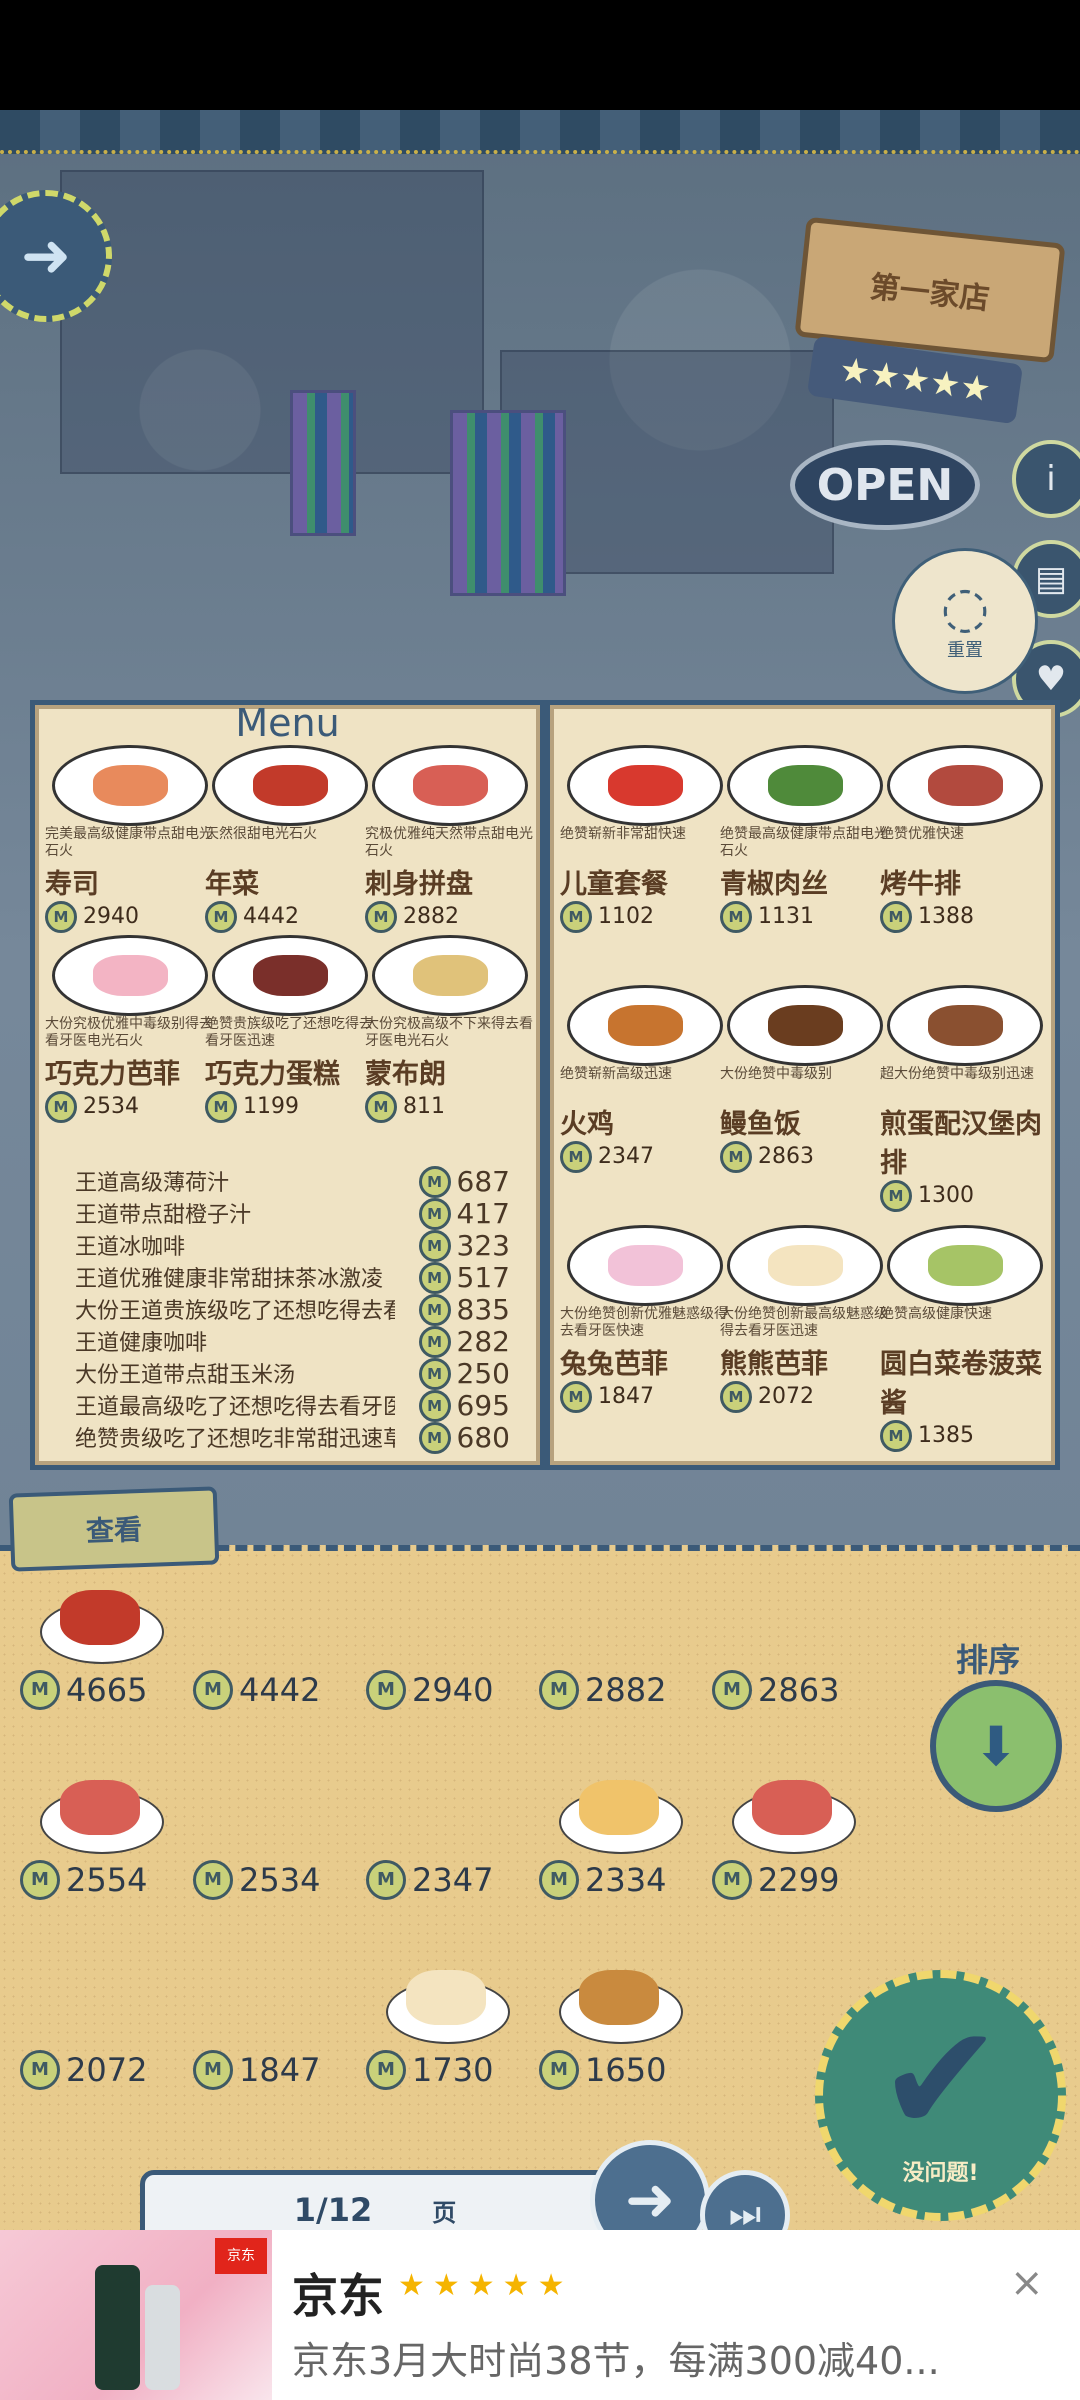  What do you see at coordinates (957, 1074) in the screenshot?
I see `menu-item-desc: 超大份绝赞中毒级别迅速` at bounding box center [957, 1074].